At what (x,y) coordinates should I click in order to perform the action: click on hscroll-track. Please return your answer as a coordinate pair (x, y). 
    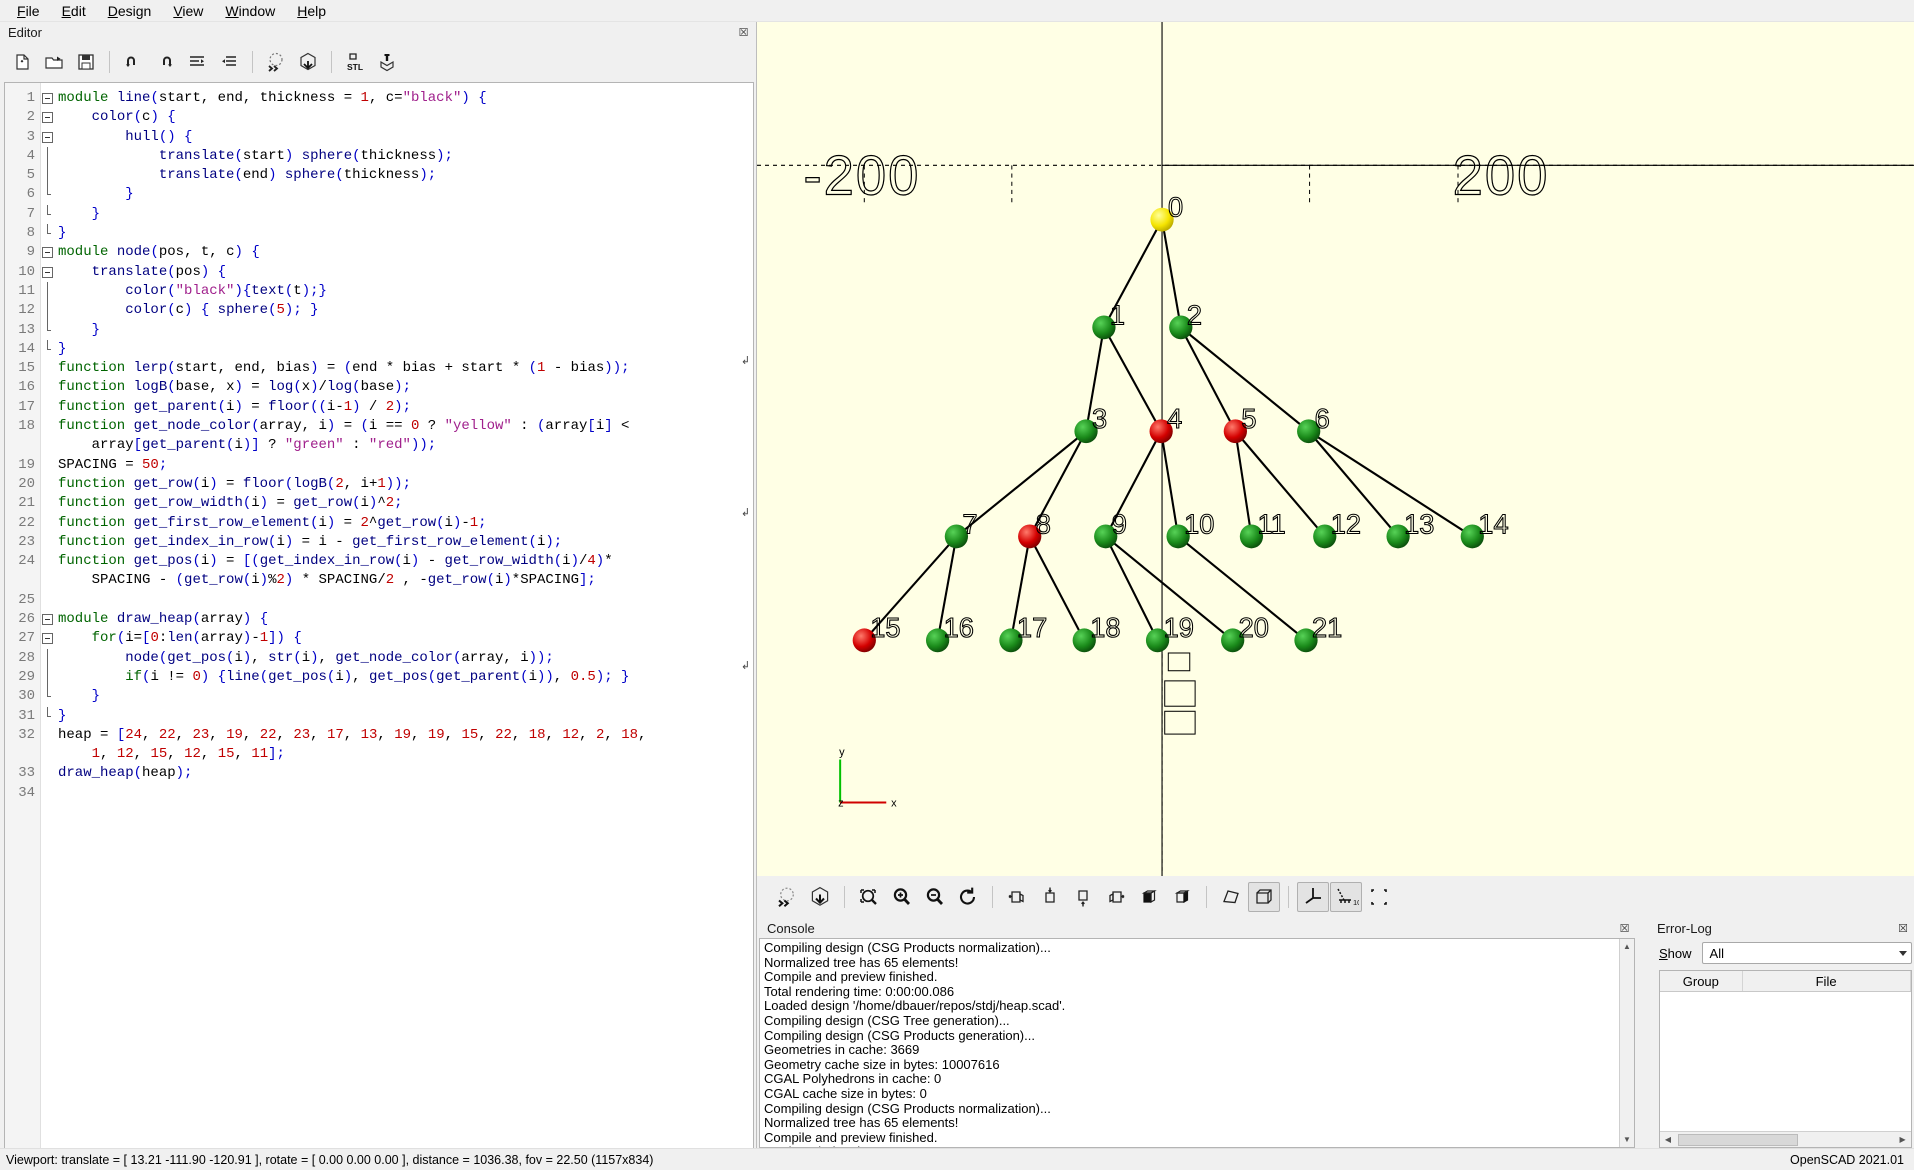
    Looking at the image, I should click on (1785, 1139).